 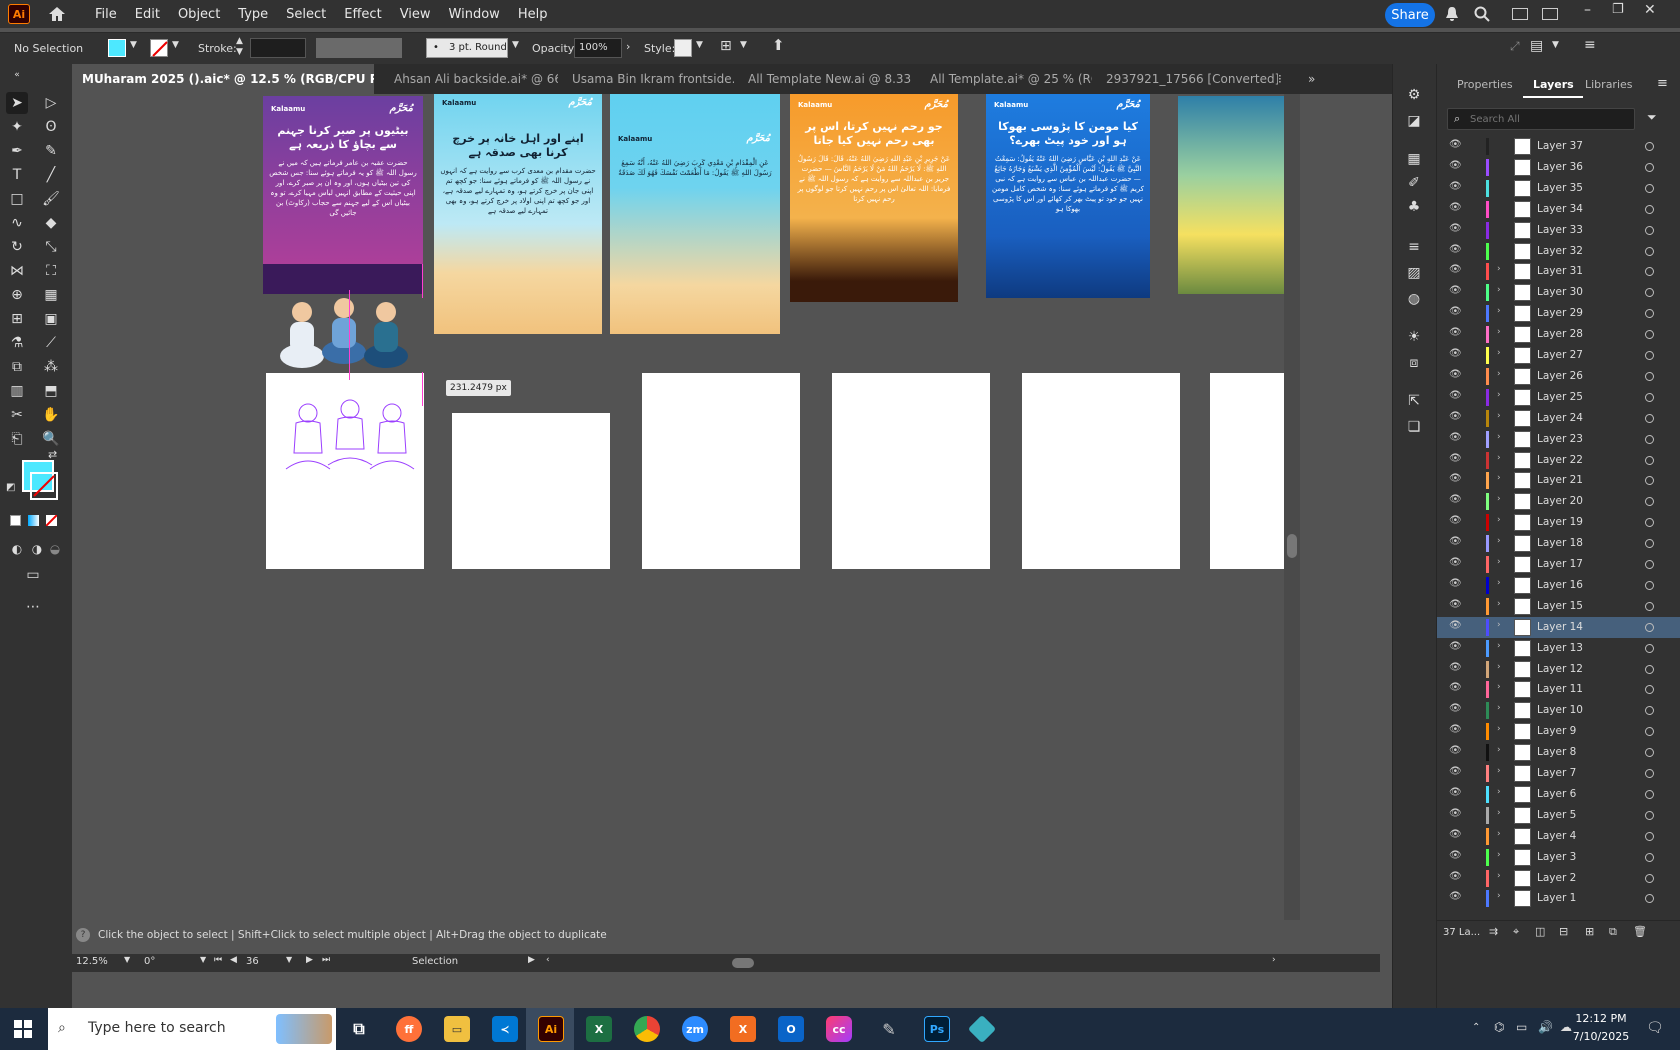 I want to click on search-icon, so click(x=1482, y=15).